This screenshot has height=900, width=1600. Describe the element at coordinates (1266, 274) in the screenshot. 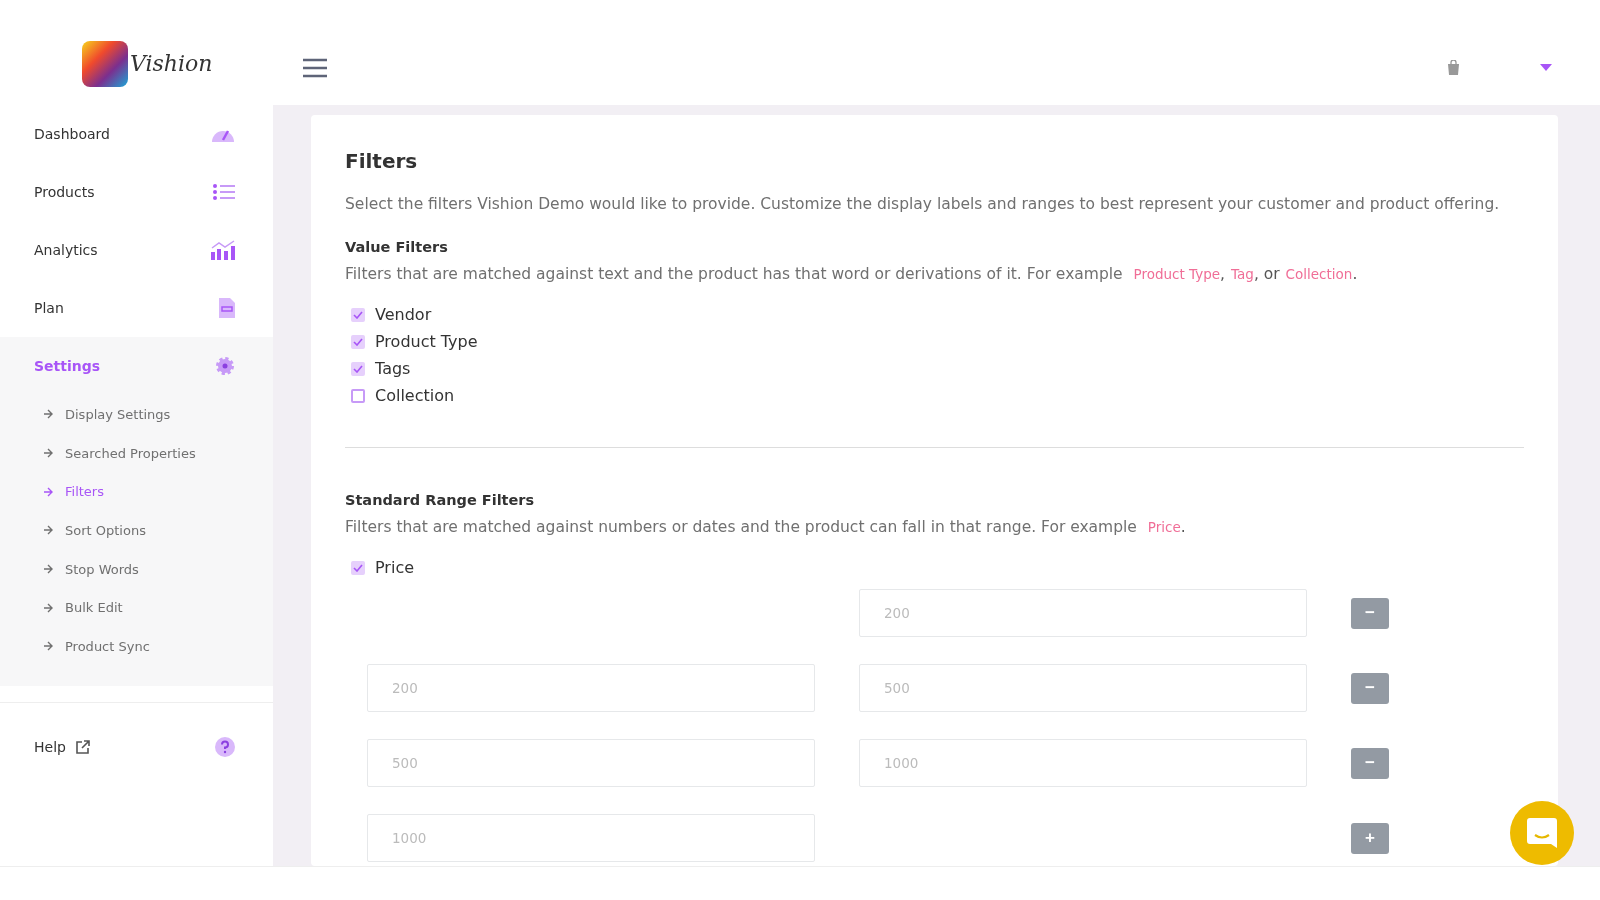

I see `separator-text: , or` at that location.